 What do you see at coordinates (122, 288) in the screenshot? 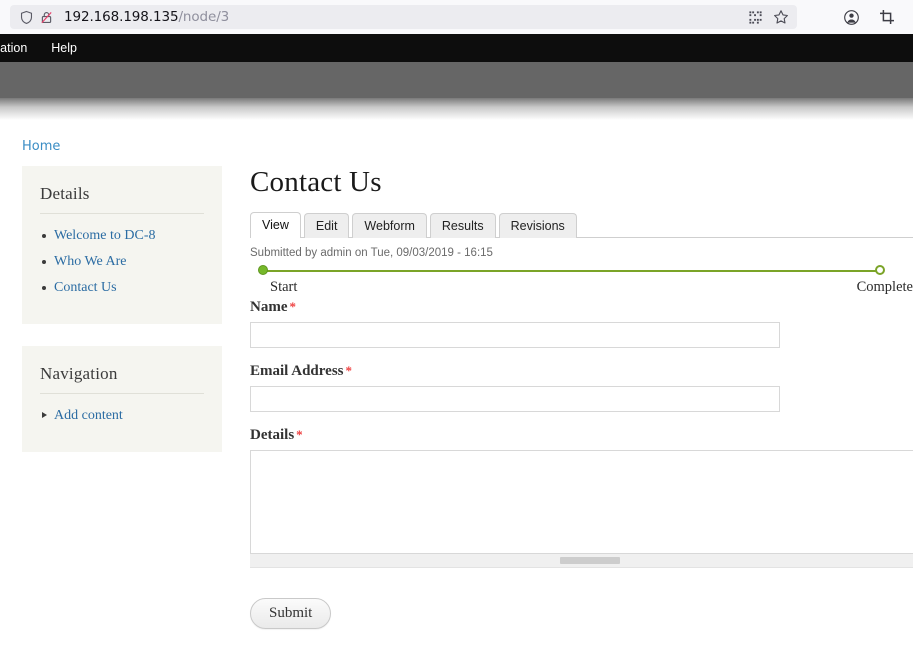
I see `list-item: Contact Us` at bounding box center [122, 288].